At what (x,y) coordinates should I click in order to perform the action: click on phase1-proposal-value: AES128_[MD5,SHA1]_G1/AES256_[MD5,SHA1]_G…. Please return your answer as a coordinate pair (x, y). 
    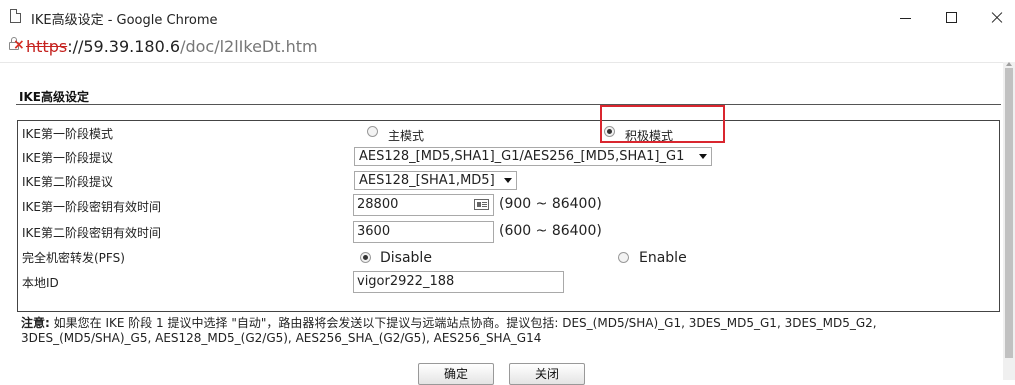
    Looking at the image, I should click on (522, 156).